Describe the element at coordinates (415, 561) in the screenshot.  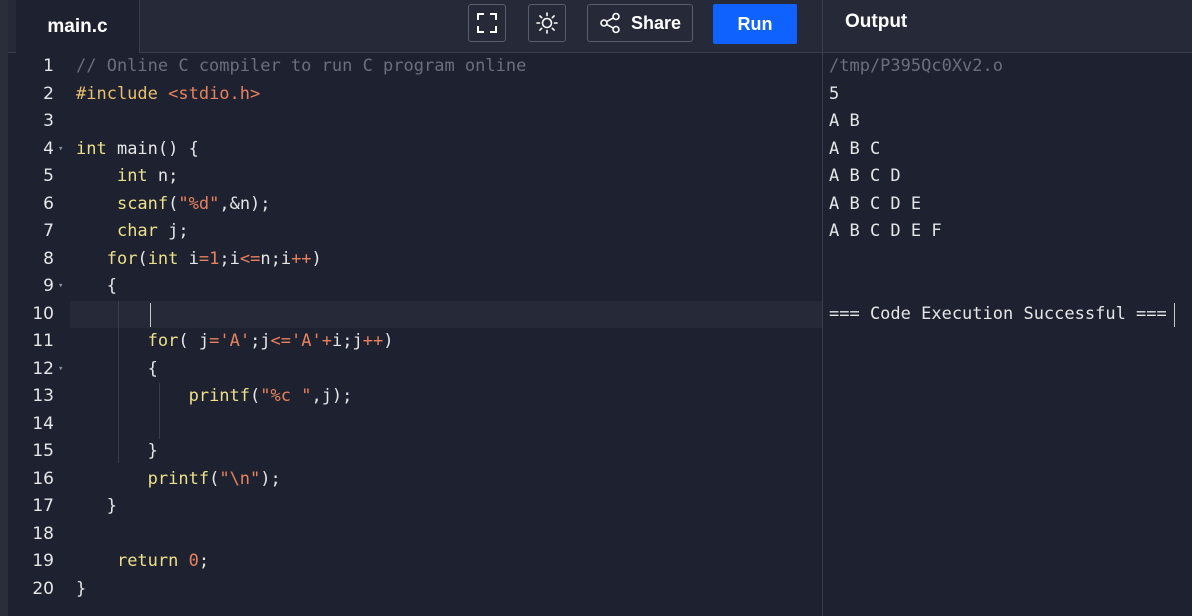
I see `code-line: 19 return 0;` at that location.